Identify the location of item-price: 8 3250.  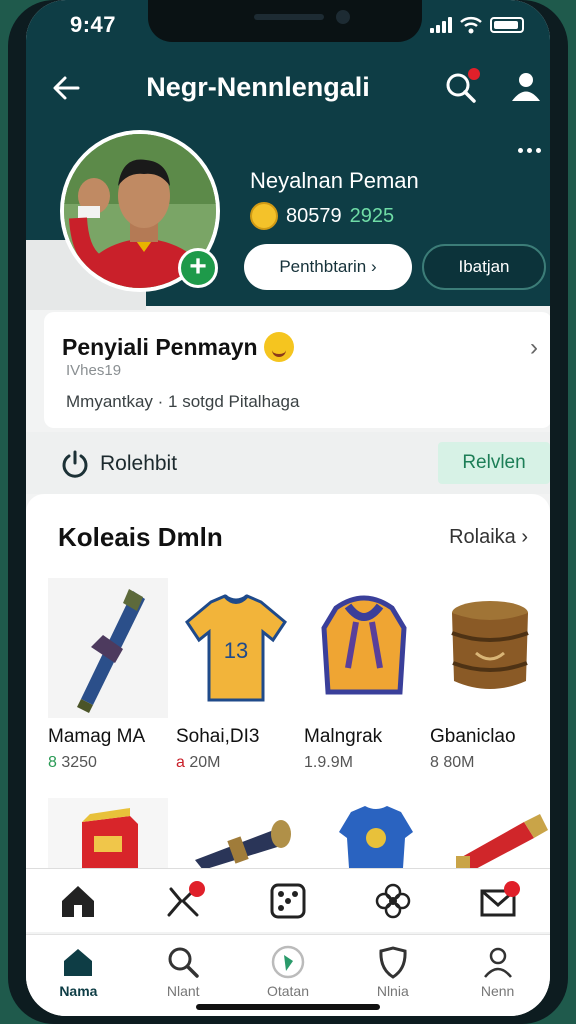
(108, 763).